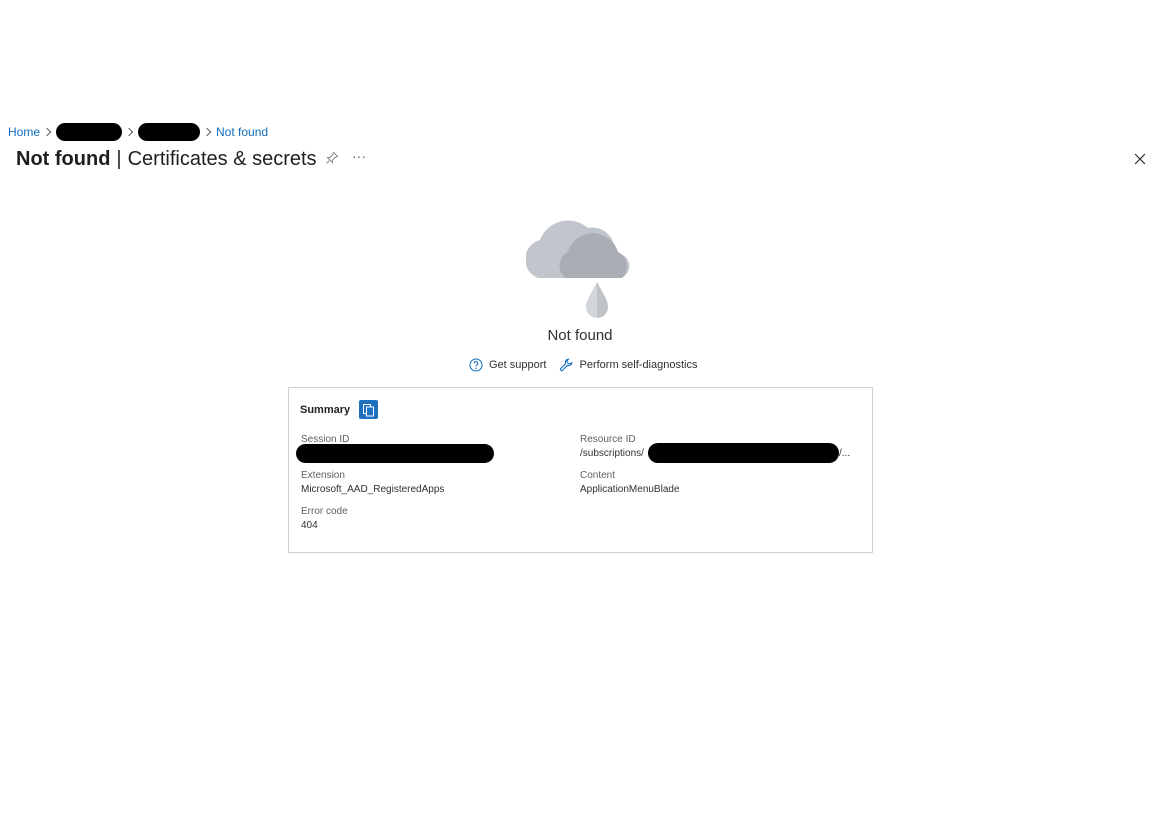 This screenshot has width=1169, height=821. Describe the element at coordinates (395, 453) in the screenshot. I see `session-id-value` at that location.